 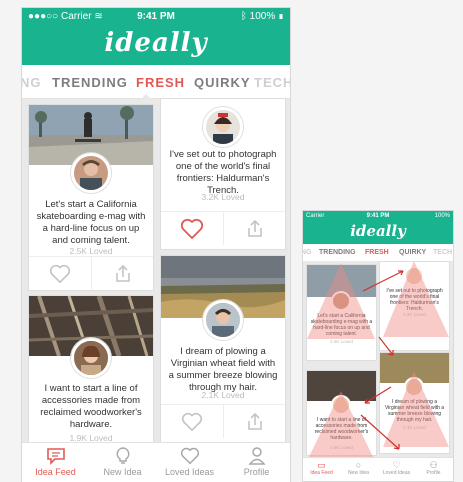 What do you see at coordinates (442, 216) in the screenshot?
I see `mini-battery: 100%` at bounding box center [442, 216].